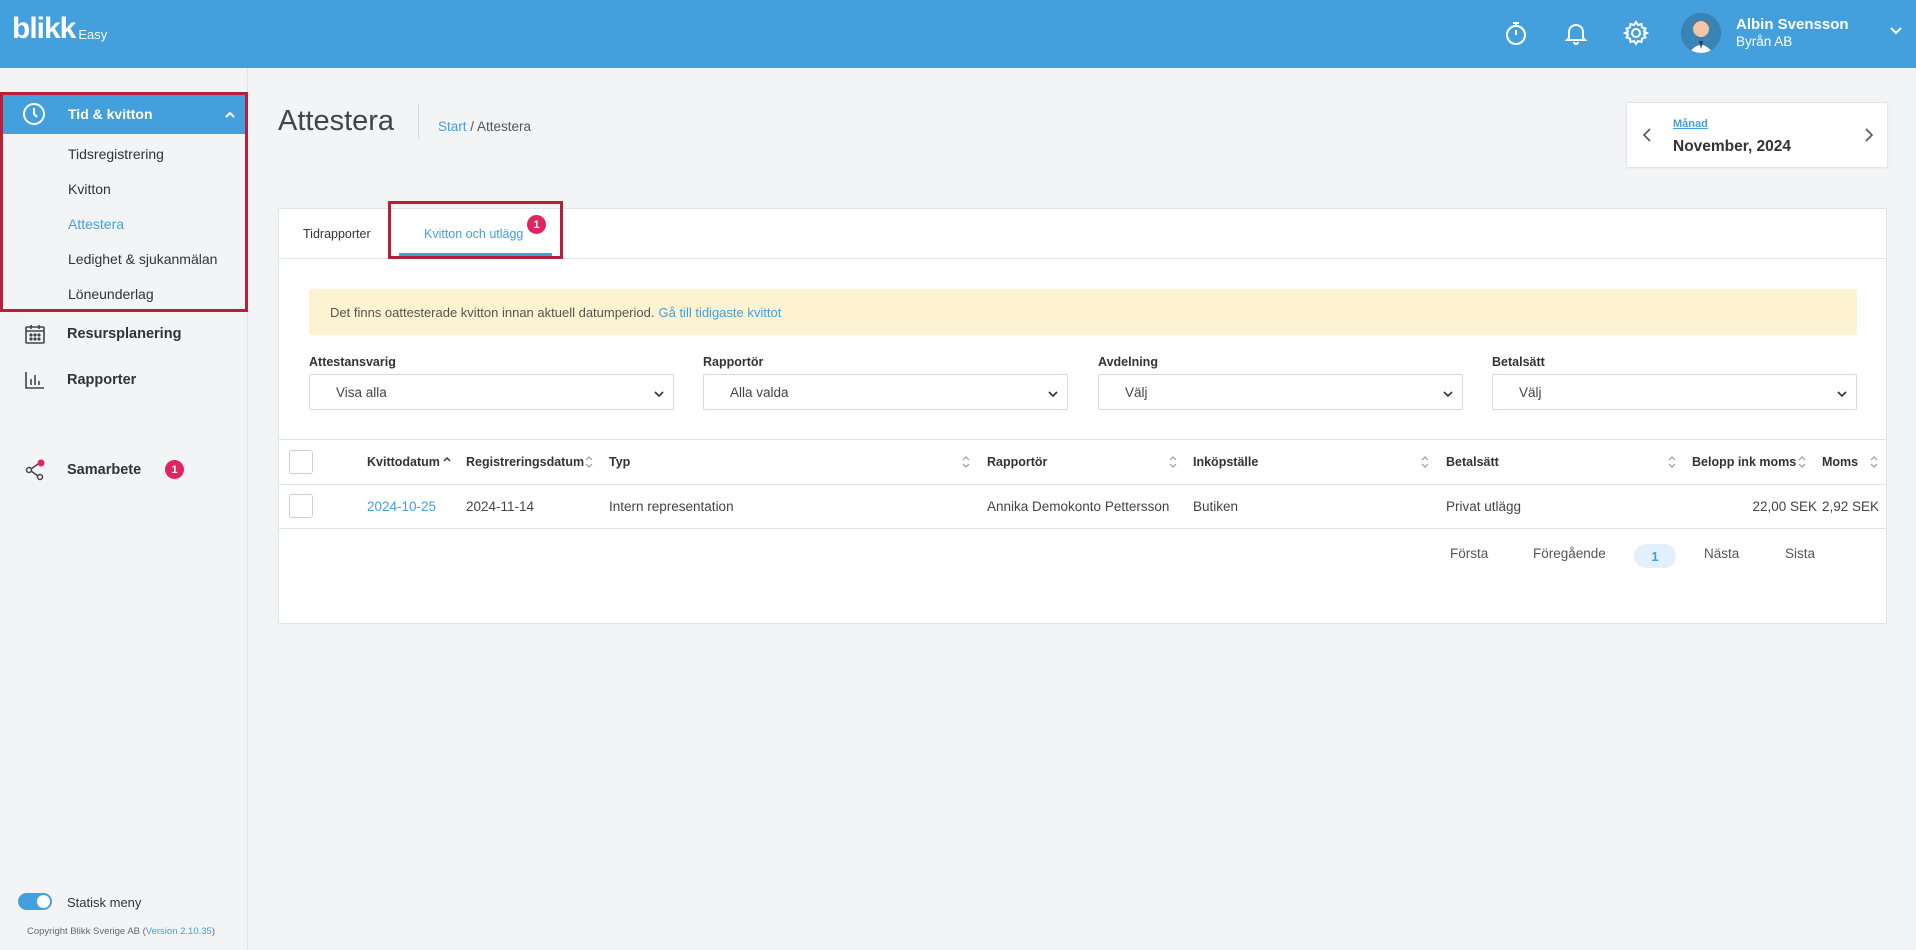  Describe the element at coordinates (1764, 41) in the screenshot. I see `user-company: Byrån AB` at that location.